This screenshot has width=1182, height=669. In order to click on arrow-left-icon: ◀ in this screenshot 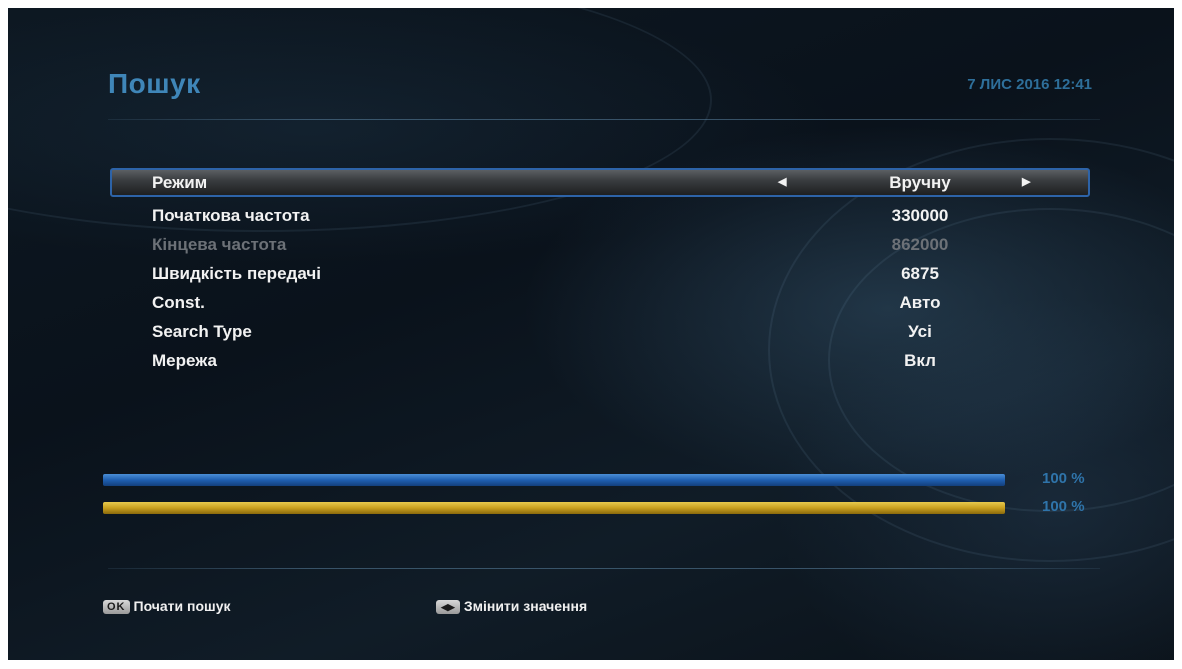, I will do `click(782, 182)`.